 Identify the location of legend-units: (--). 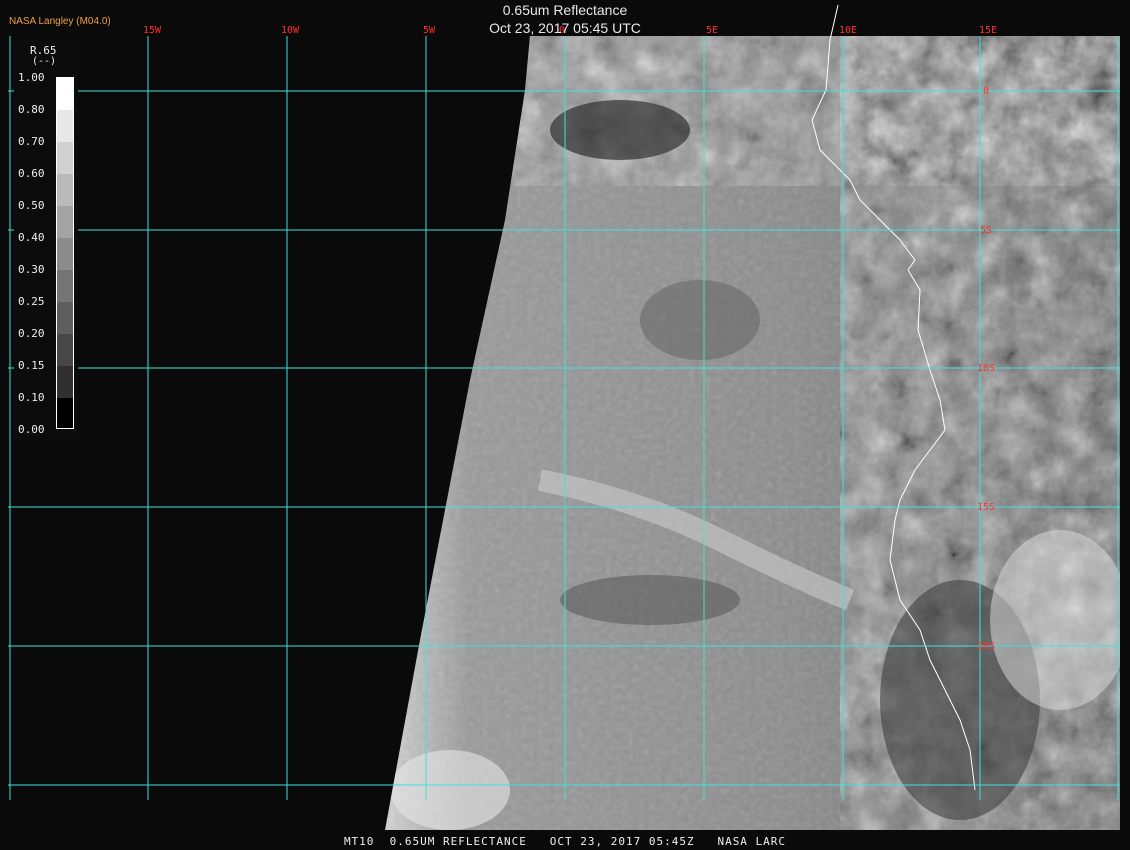
(44, 61).